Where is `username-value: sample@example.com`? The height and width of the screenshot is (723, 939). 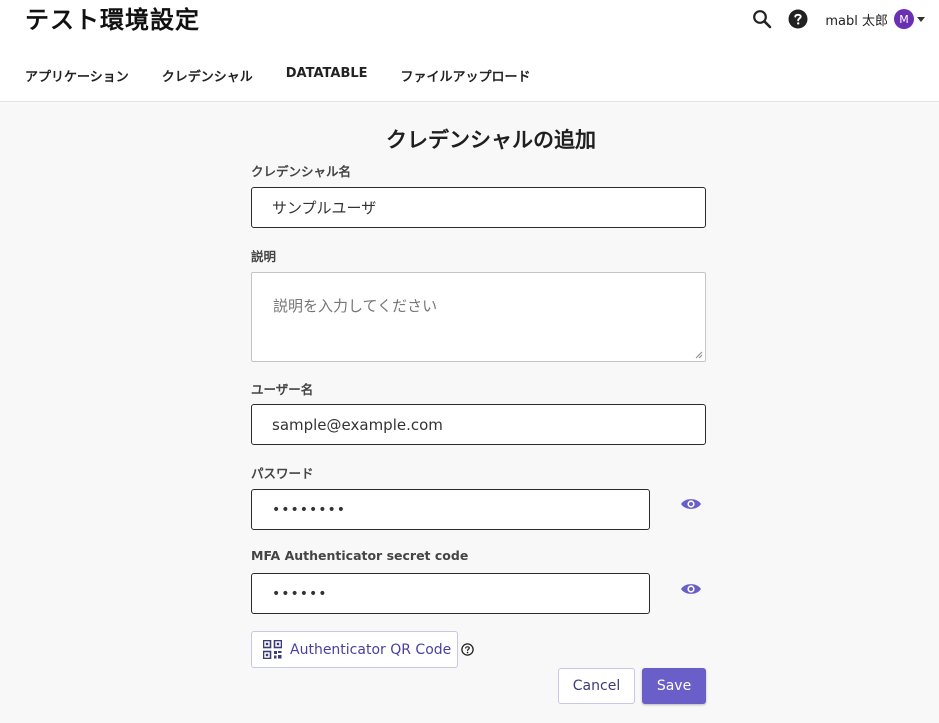
username-value: sample@example.com is located at coordinates (357, 424).